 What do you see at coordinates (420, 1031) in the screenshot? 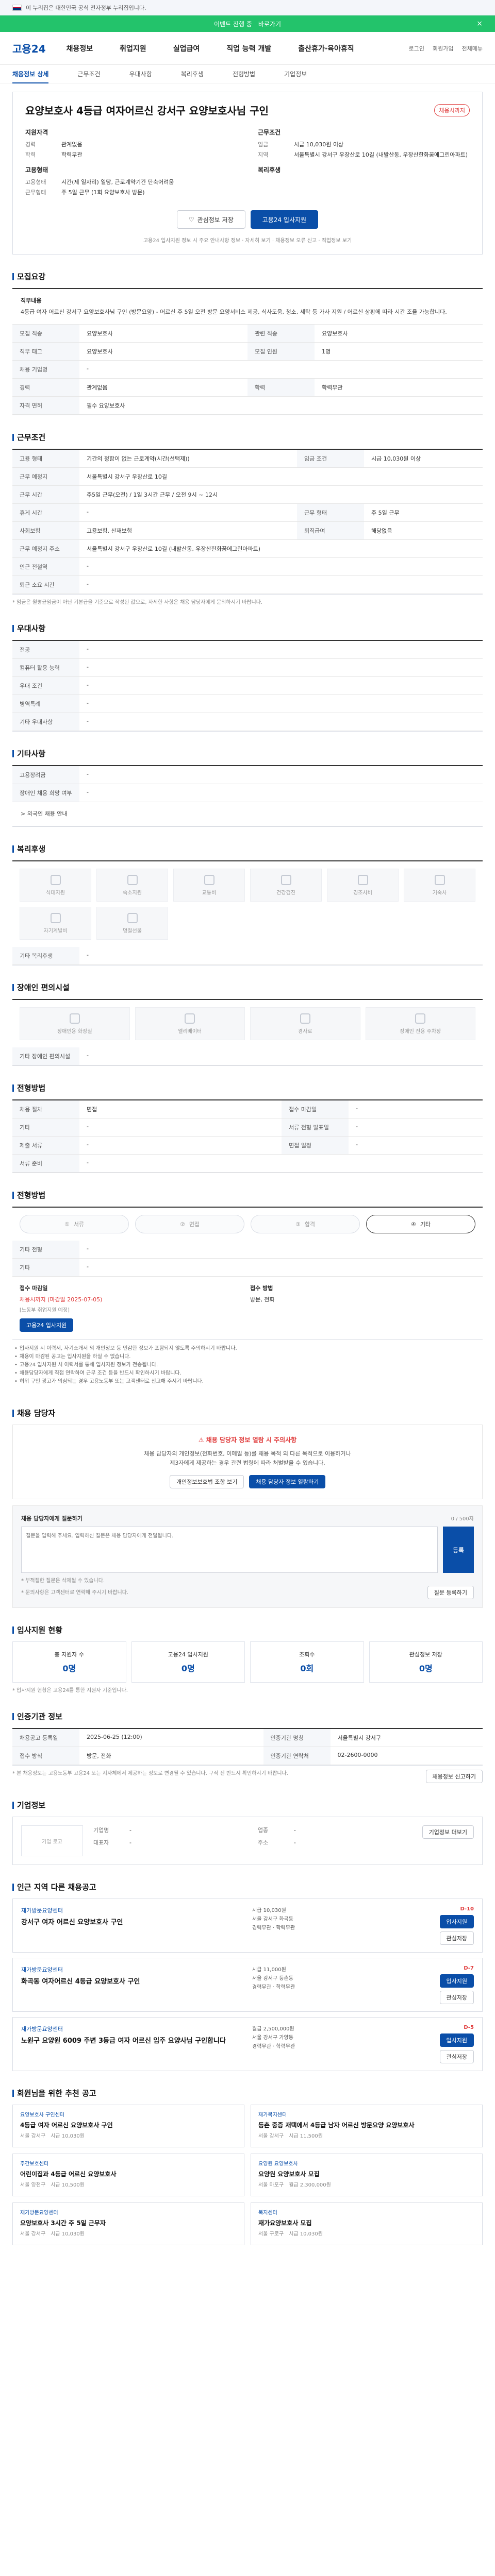
I see `facility-item-label: 장애인 전용 주차장` at bounding box center [420, 1031].